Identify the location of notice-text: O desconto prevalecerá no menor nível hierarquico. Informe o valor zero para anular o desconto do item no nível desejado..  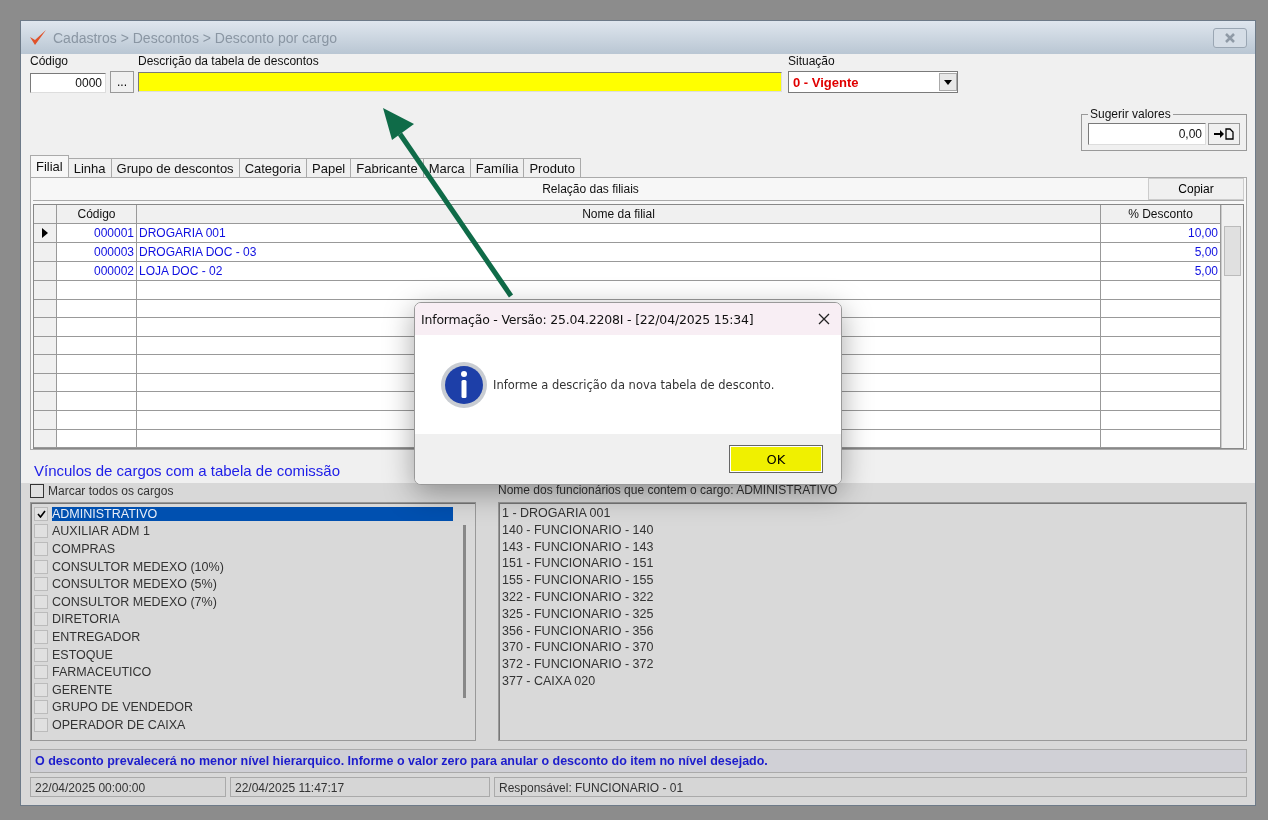
(401, 761).